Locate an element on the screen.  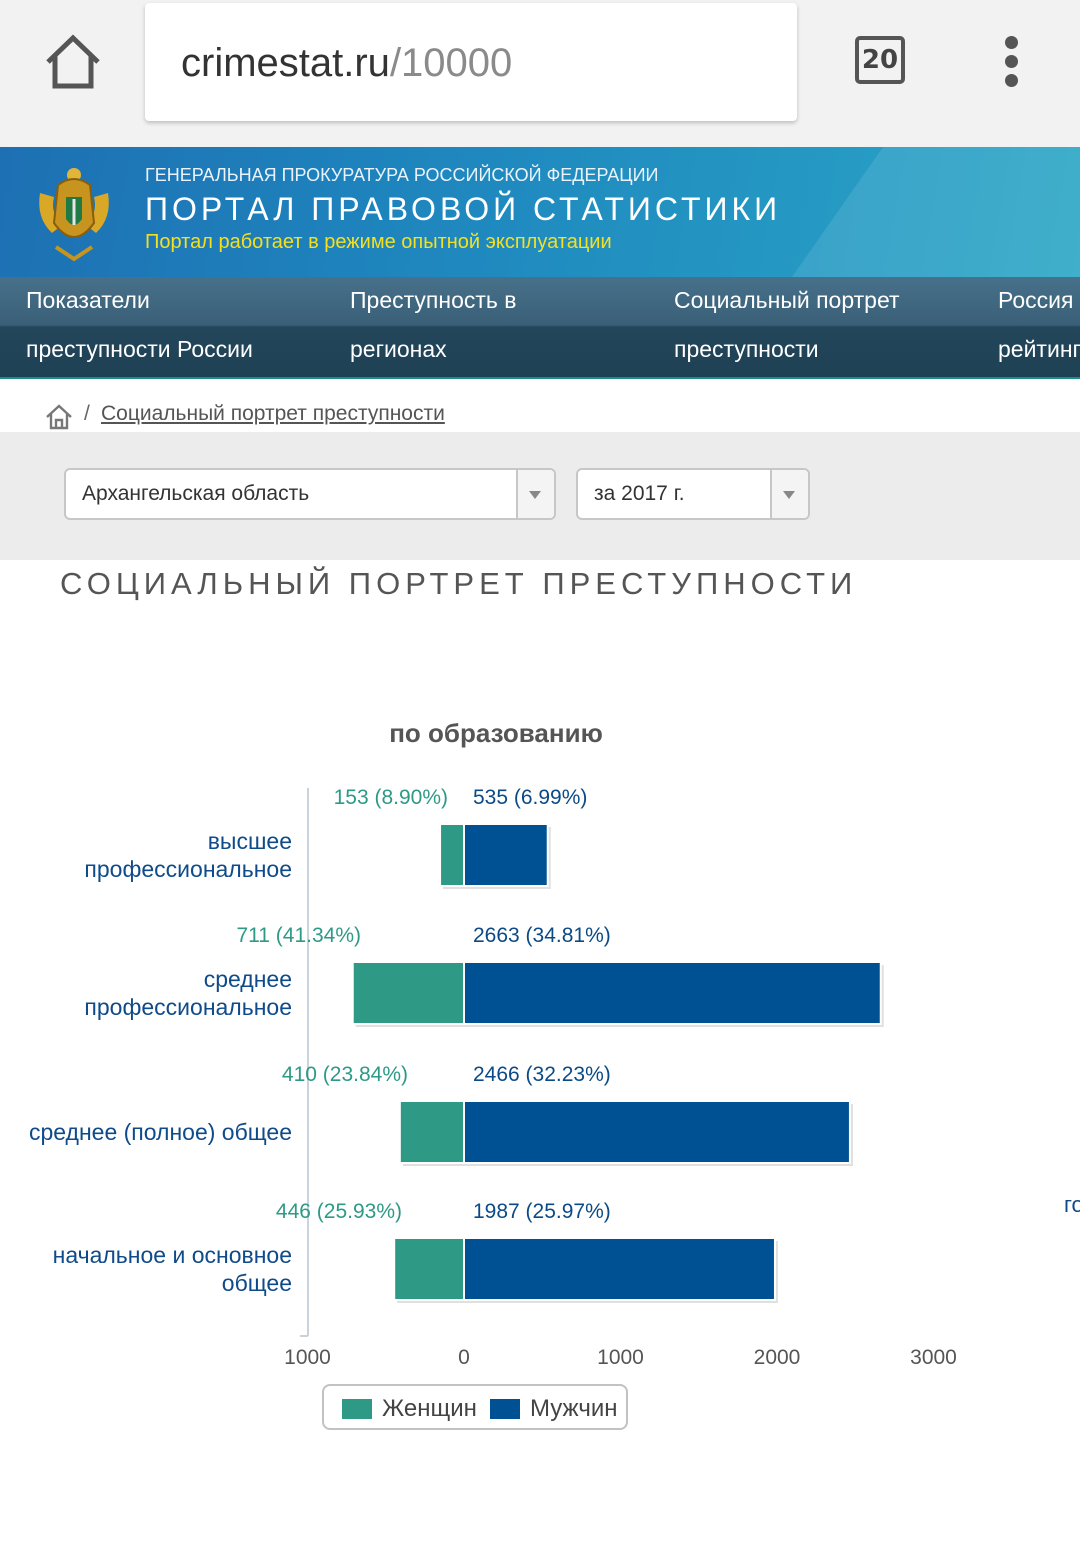
legend-swatch-women is located at coordinates (357, 1409).